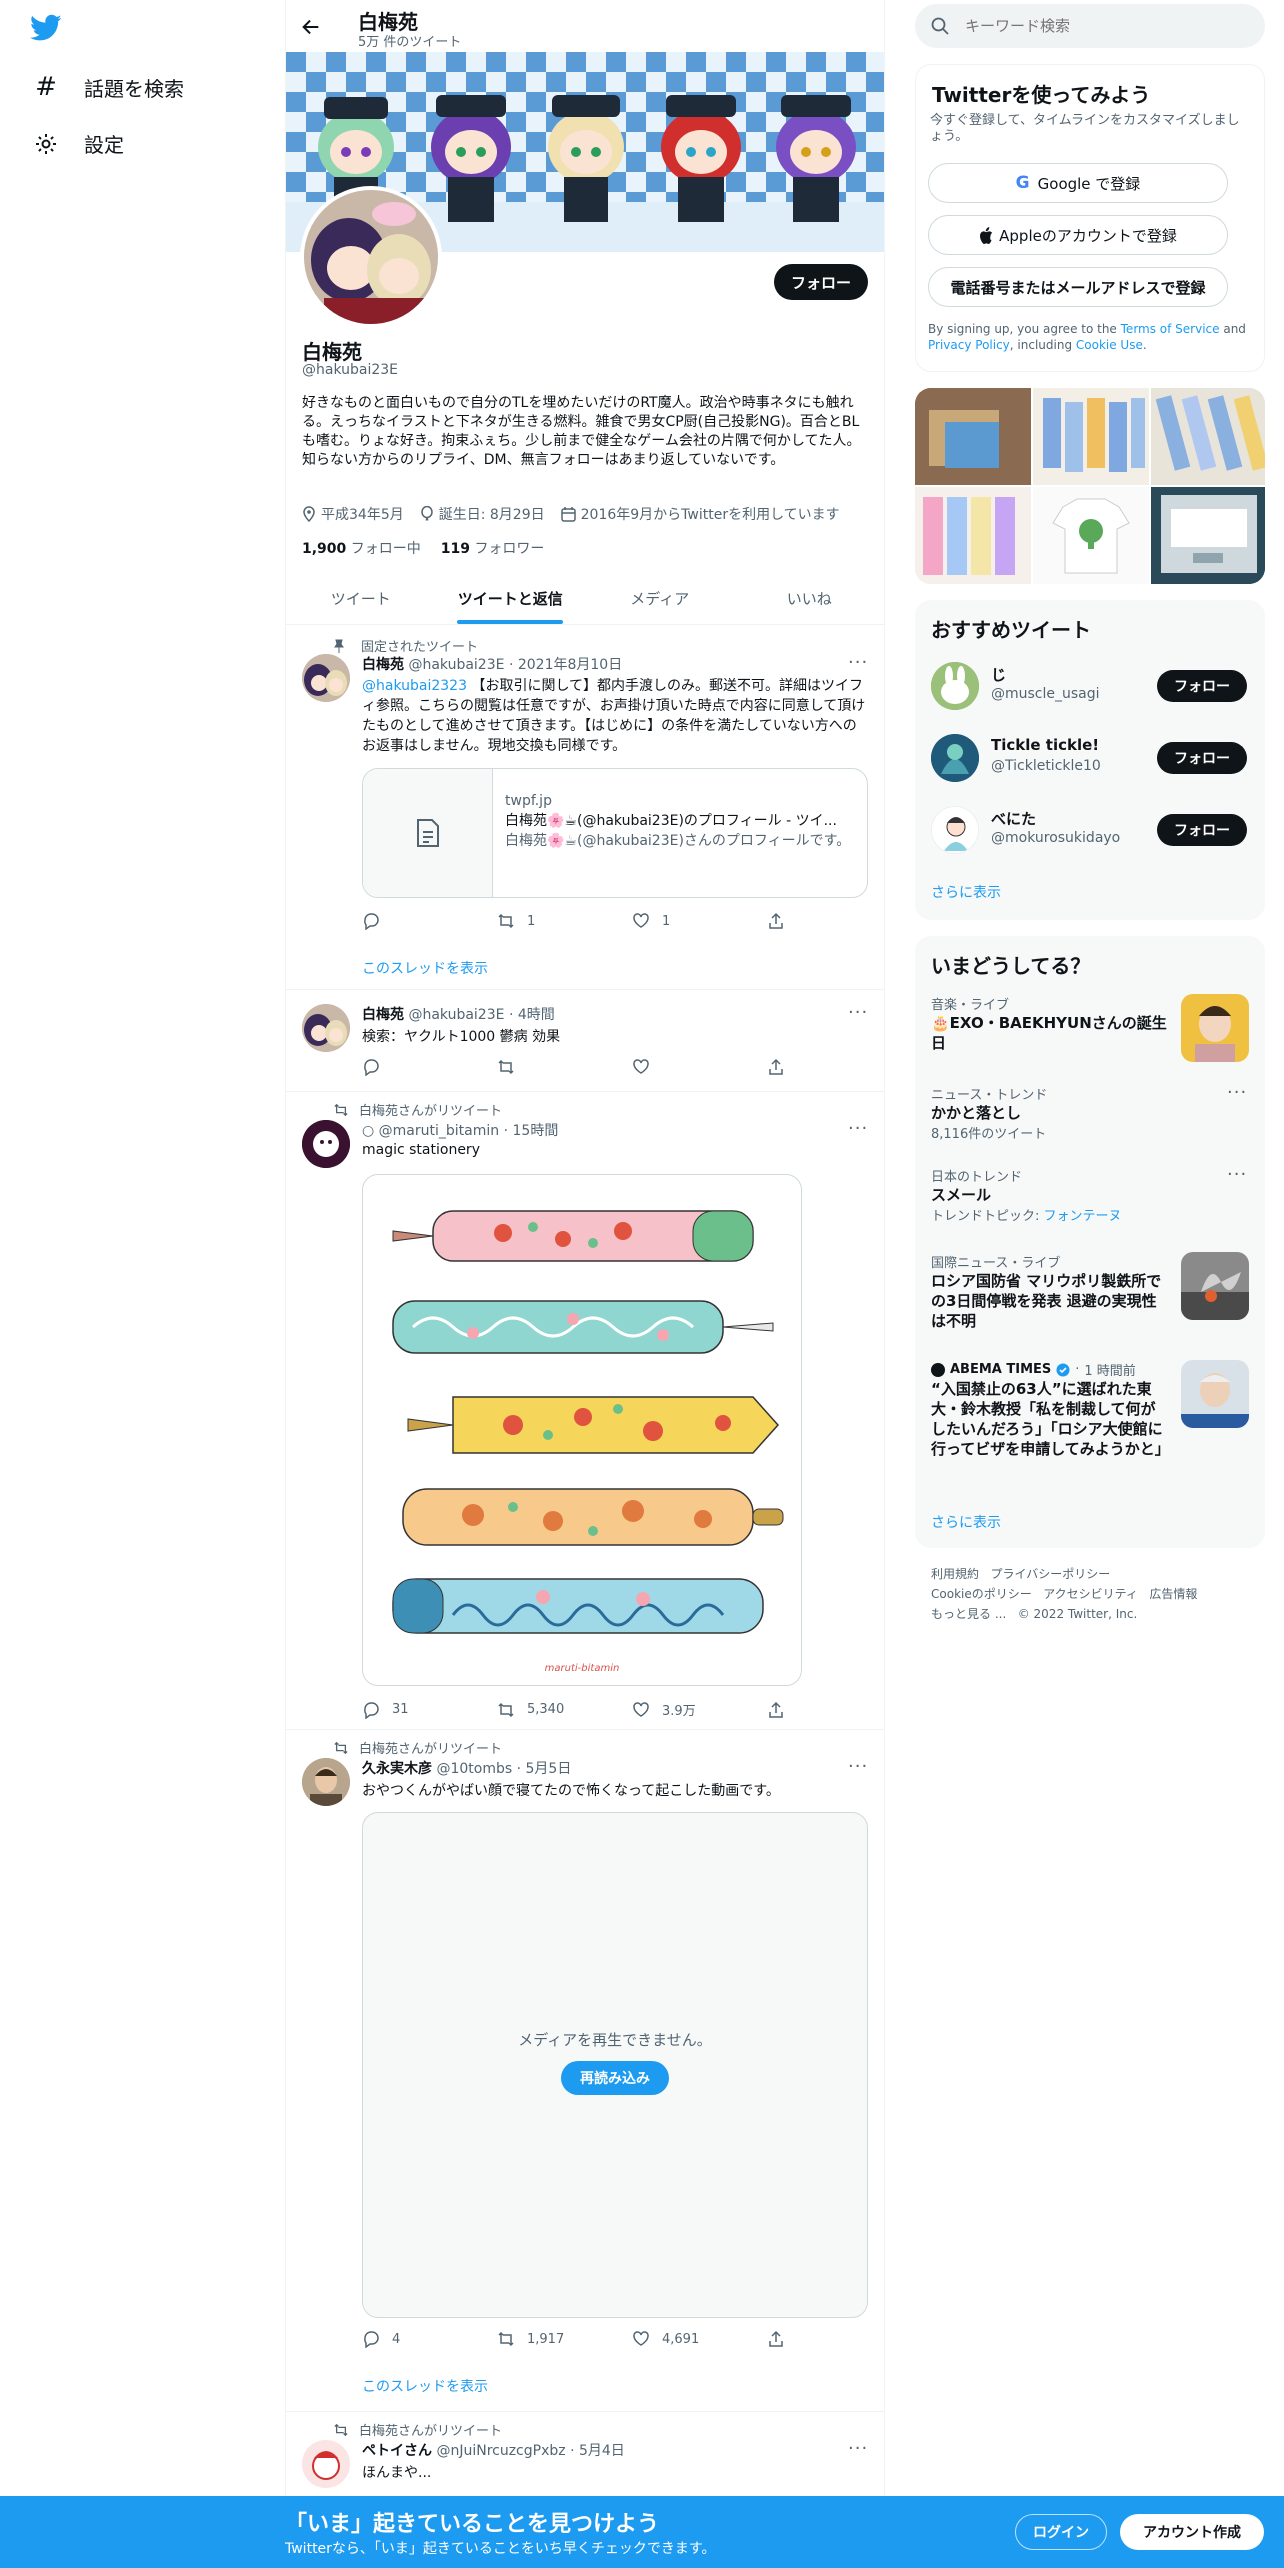 The image size is (1284, 2568). I want to click on tweet-image: maruti-bitamin, so click(582, 1430).